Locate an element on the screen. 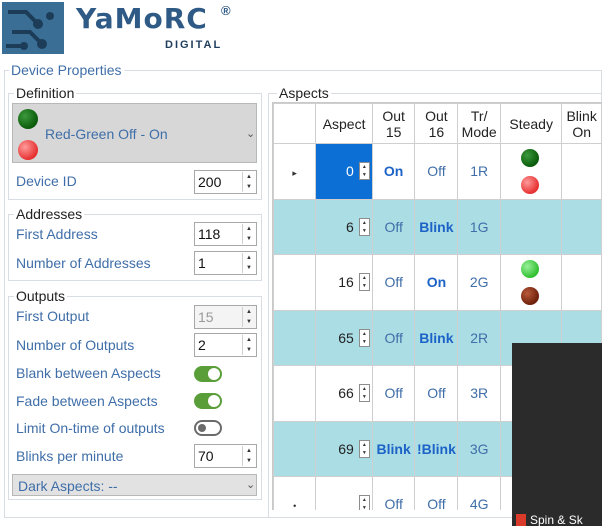 The width and height of the screenshot is (602, 526). first-address-stepper: 118 ▲ ▼ is located at coordinates (225, 234).